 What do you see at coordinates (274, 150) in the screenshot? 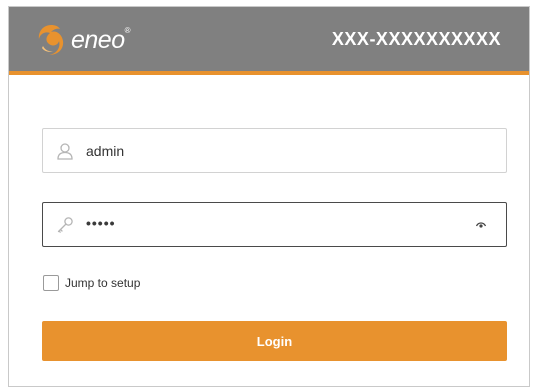
I see `username-field: admin` at bounding box center [274, 150].